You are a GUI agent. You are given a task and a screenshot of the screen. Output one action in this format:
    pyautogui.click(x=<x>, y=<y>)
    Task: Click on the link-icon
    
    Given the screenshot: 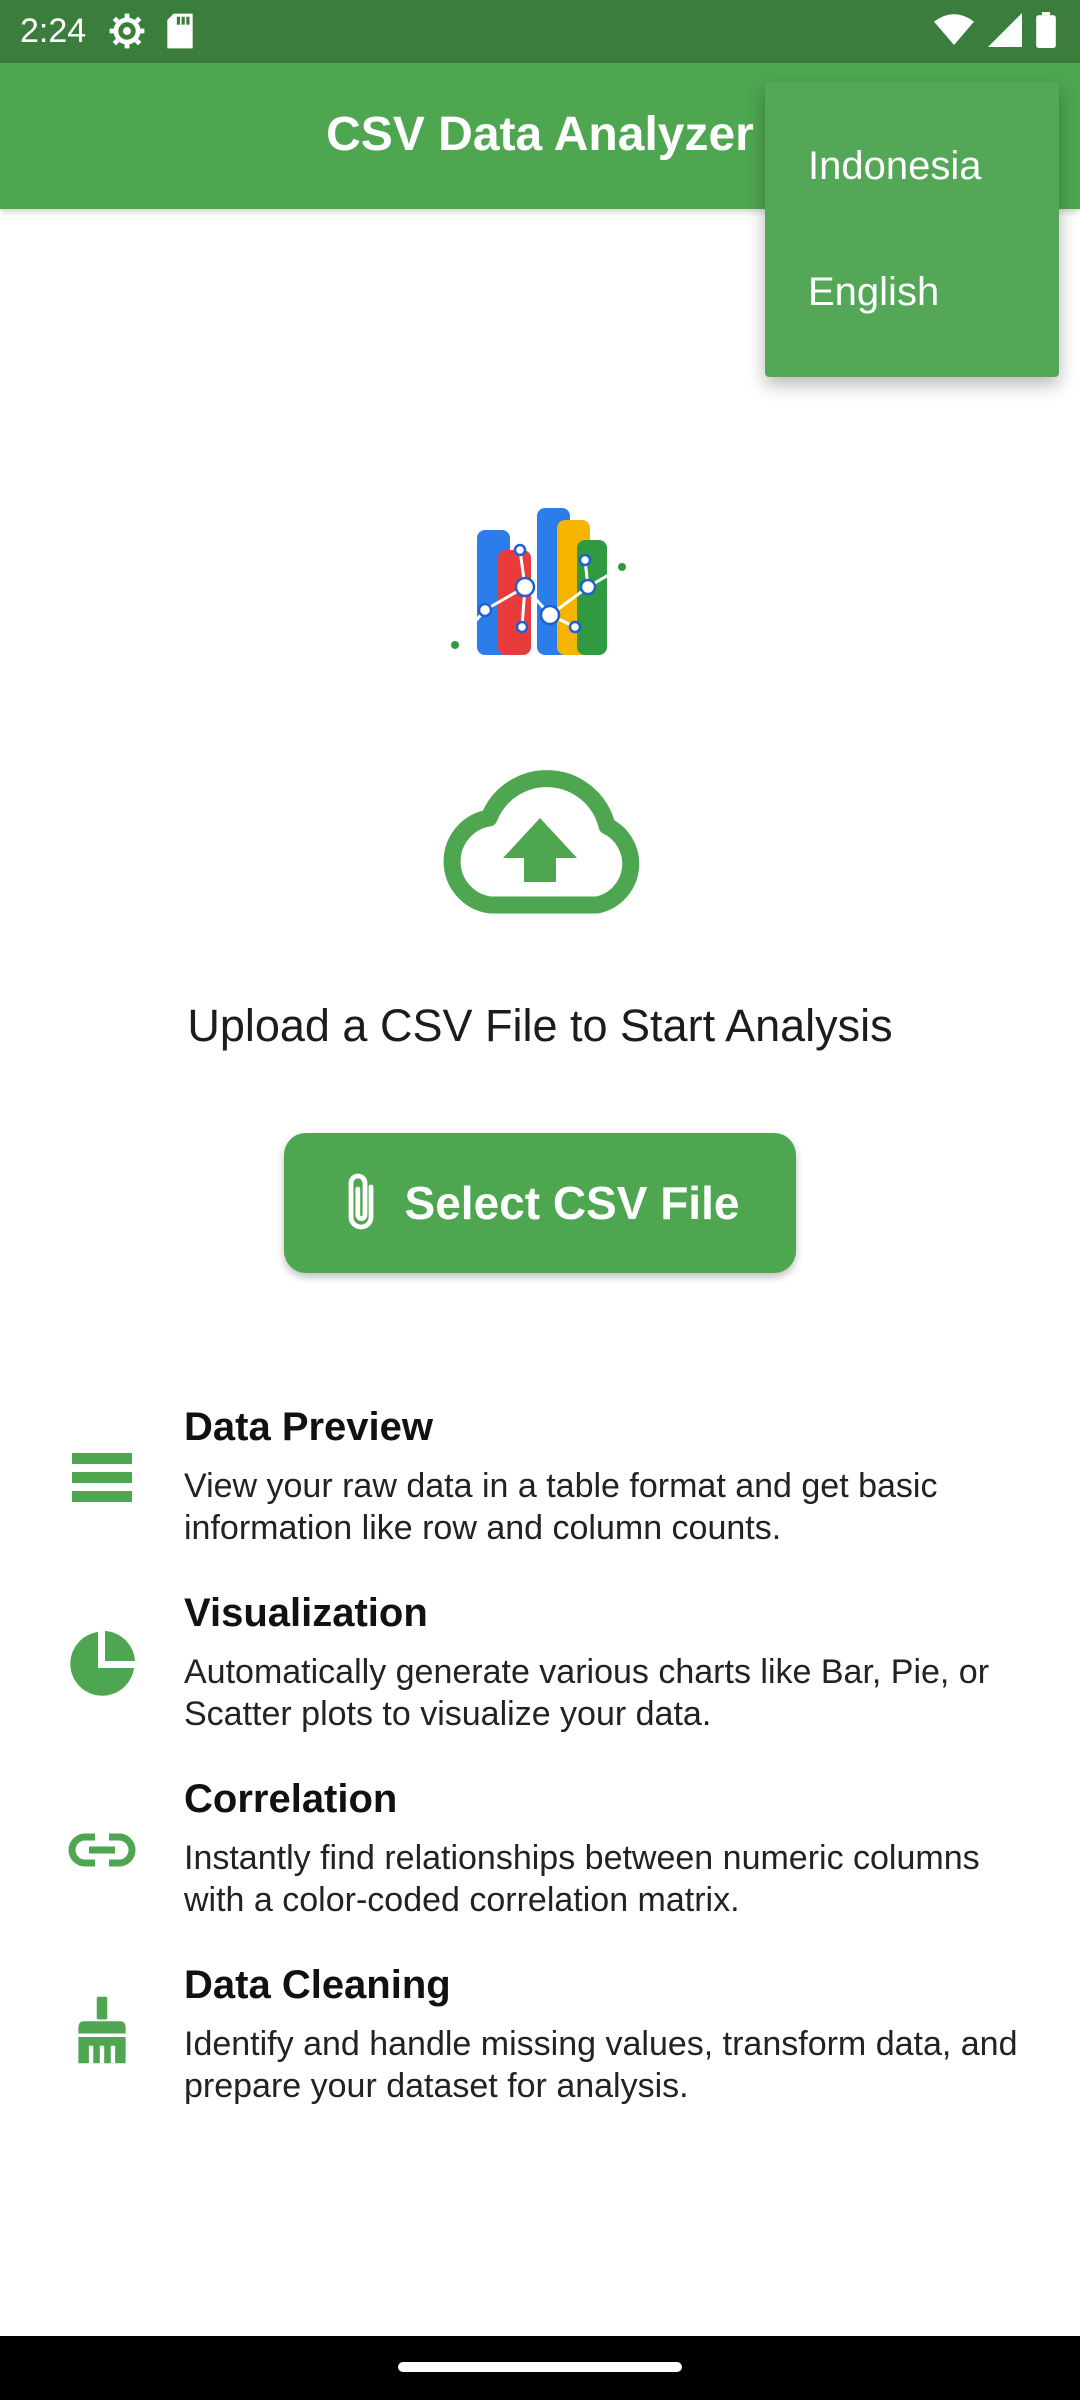 What is the action you would take?
    pyautogui.click(x=102, y=1850)
    